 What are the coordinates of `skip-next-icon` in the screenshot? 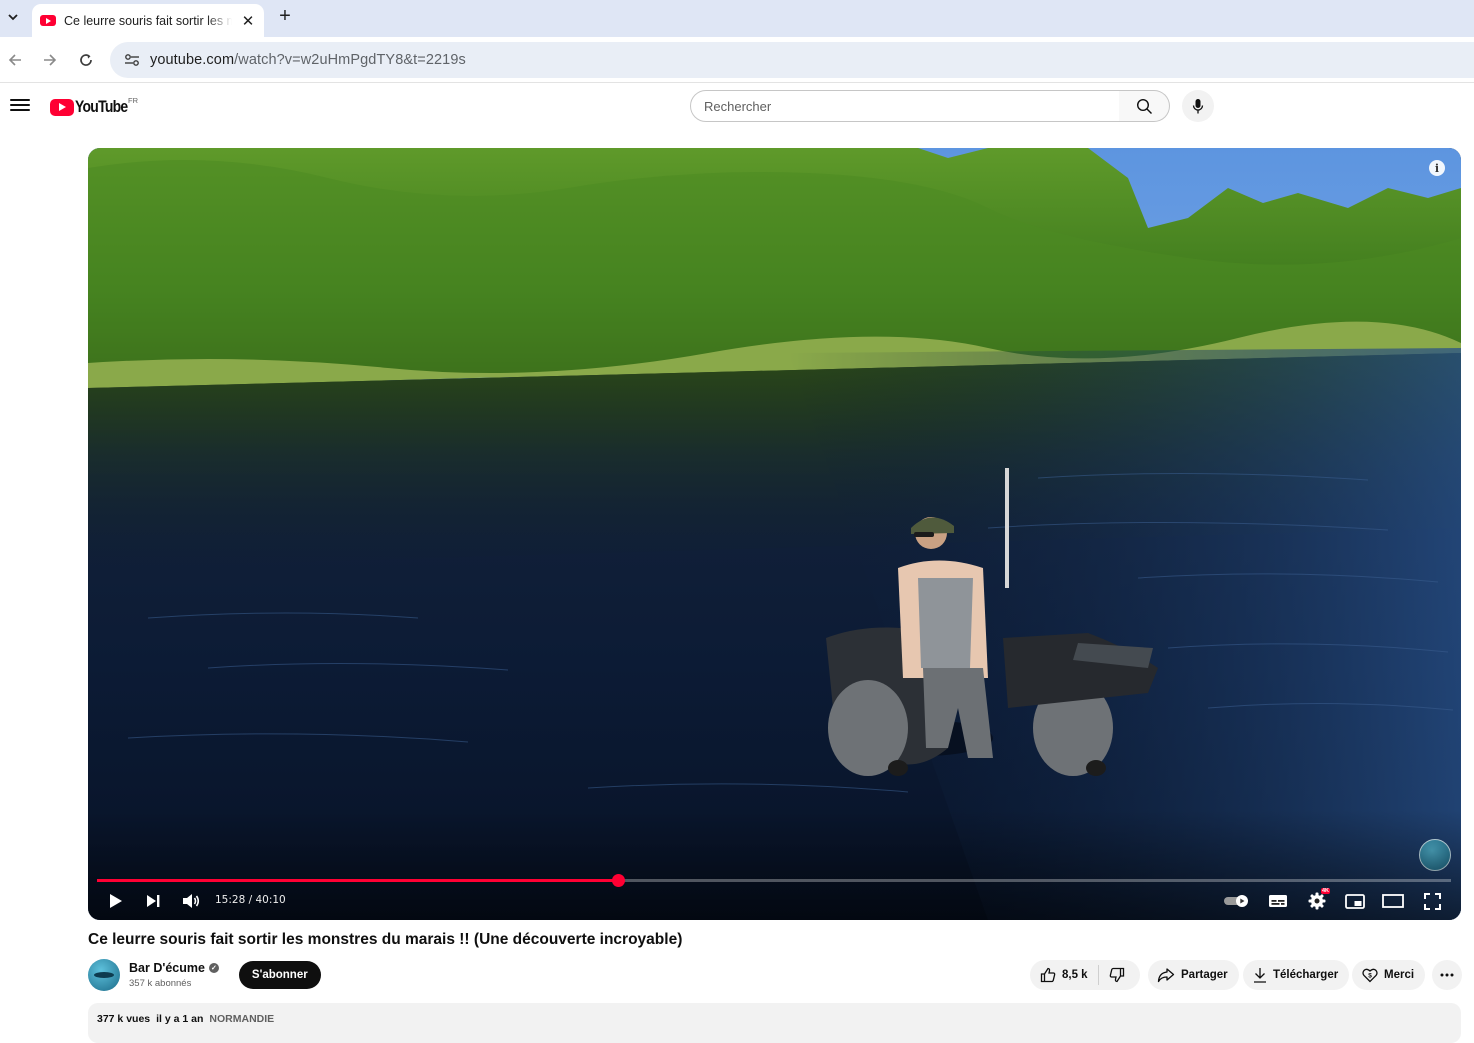 It's located at (153, 901).